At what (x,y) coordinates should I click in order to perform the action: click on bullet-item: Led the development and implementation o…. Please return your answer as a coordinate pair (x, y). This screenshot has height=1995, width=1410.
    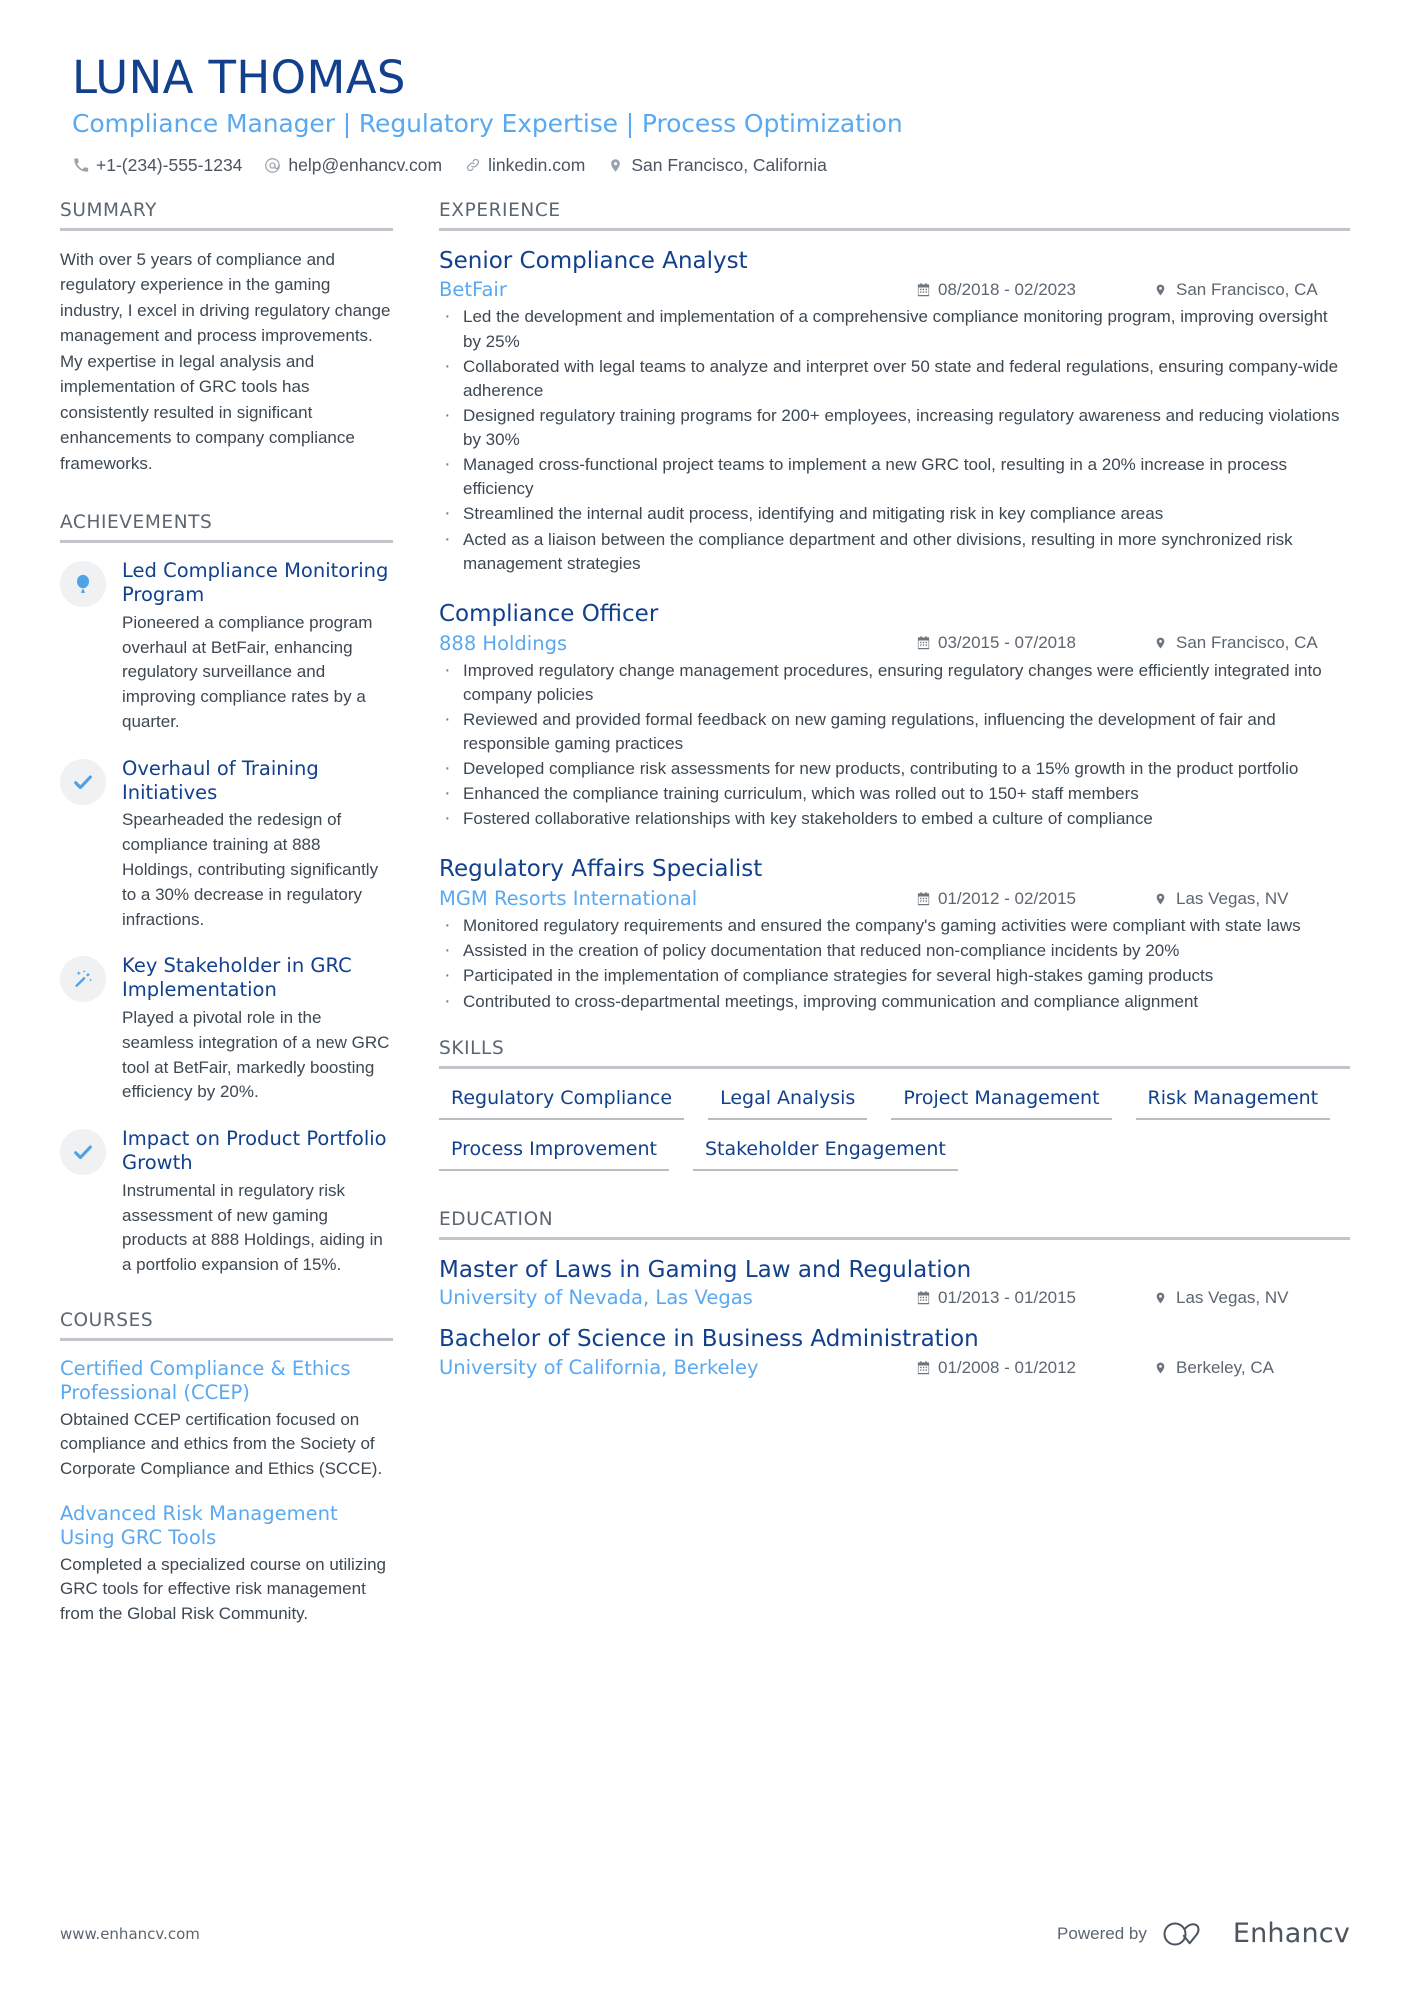
    Looking at the image, I should click on (894, 328).